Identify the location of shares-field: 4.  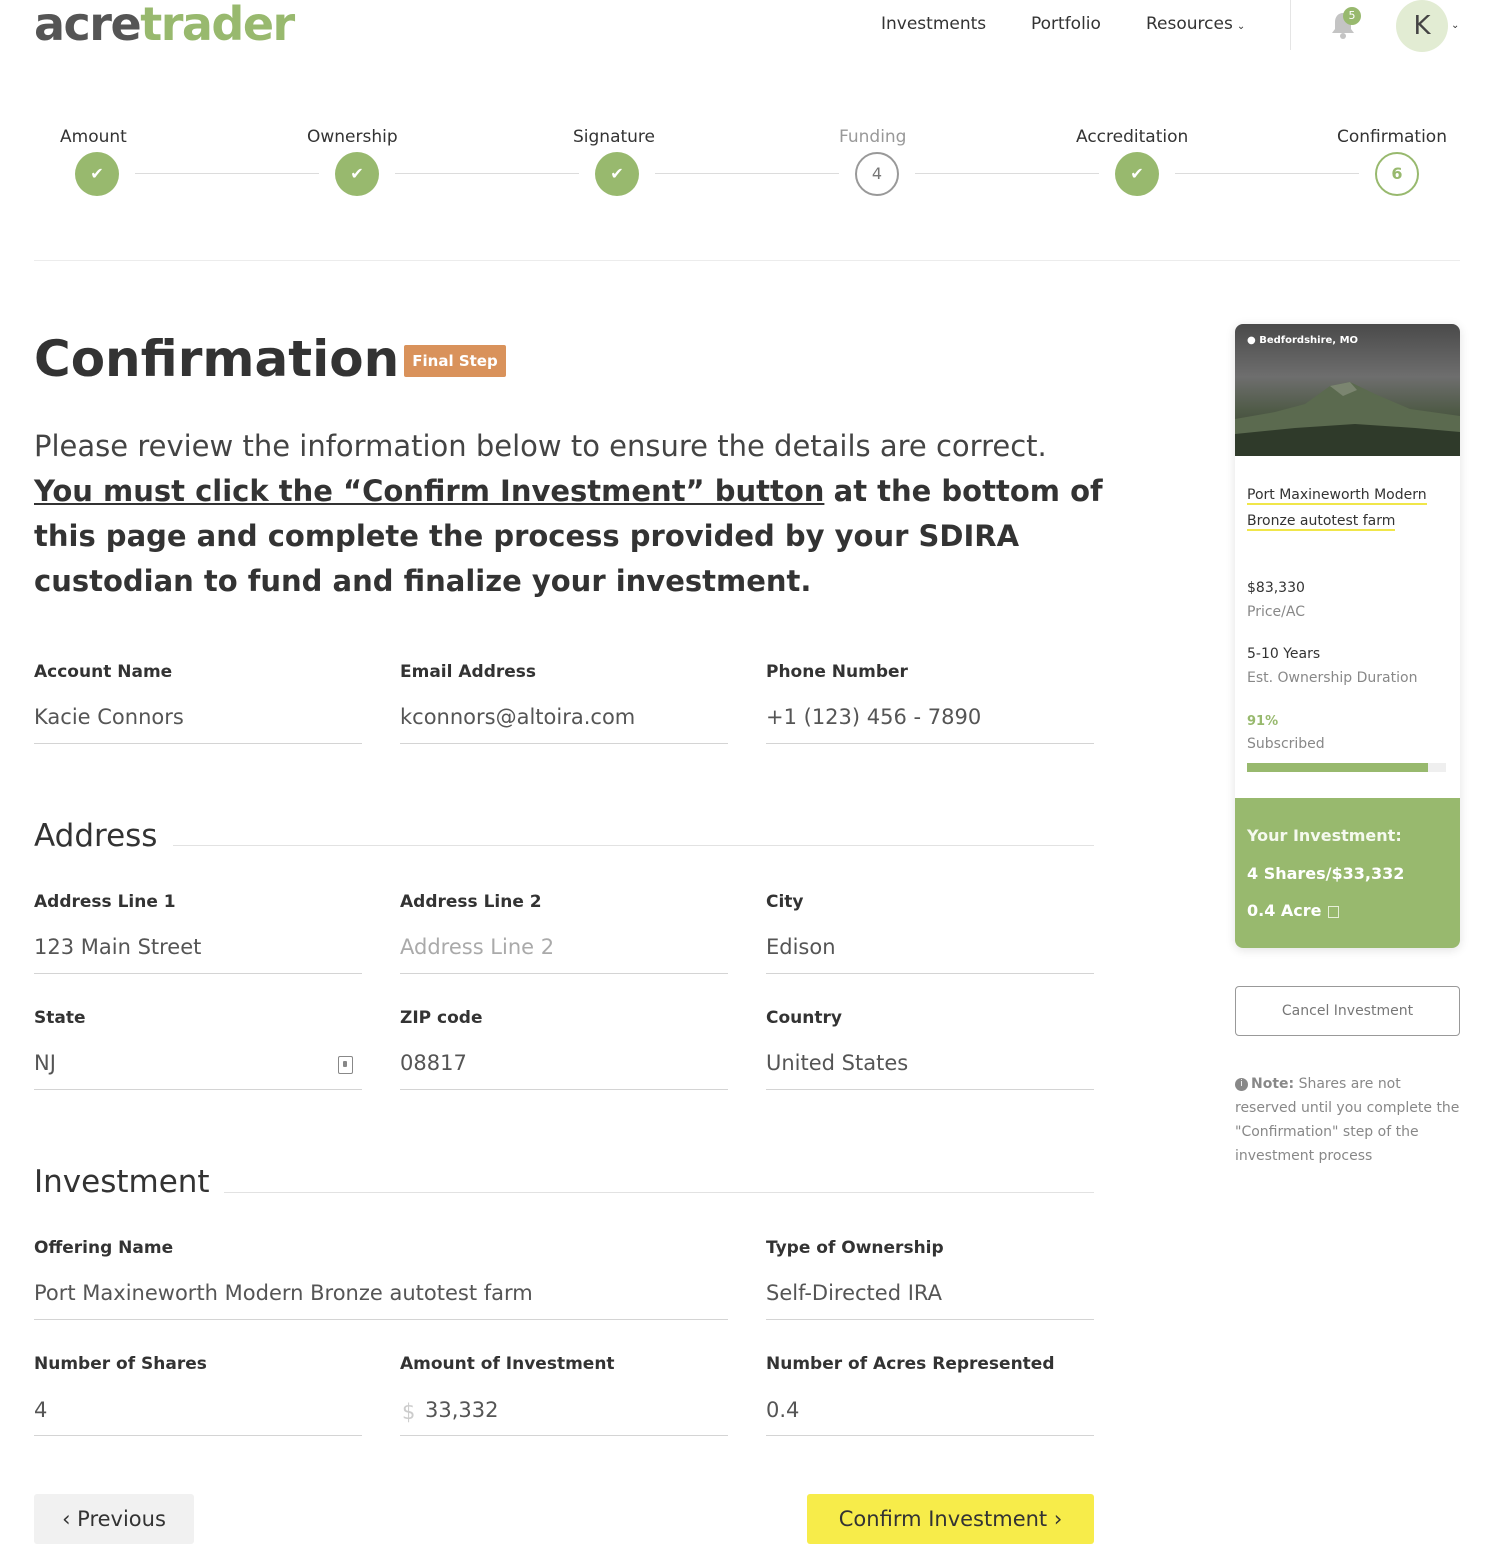
(40, 1410).